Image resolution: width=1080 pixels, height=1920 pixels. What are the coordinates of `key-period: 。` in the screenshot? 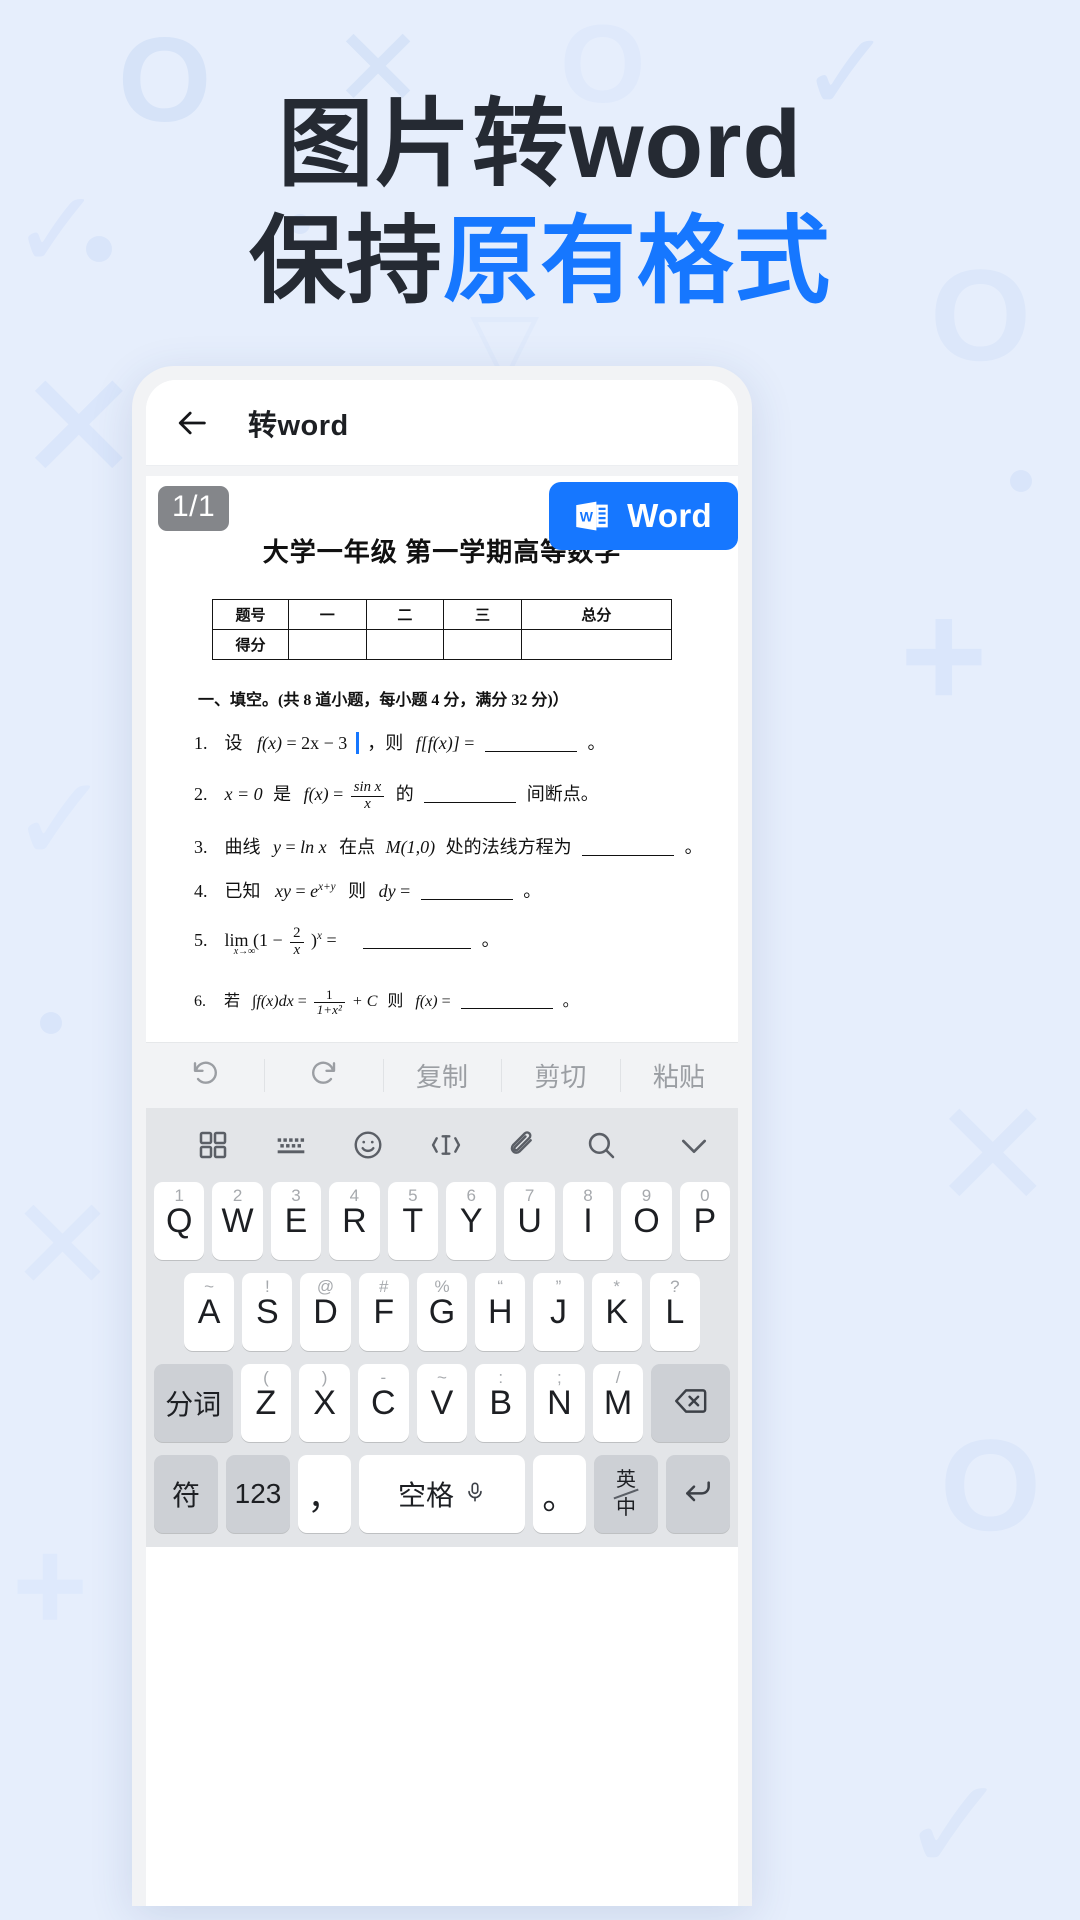 It's located at (559, 1494).